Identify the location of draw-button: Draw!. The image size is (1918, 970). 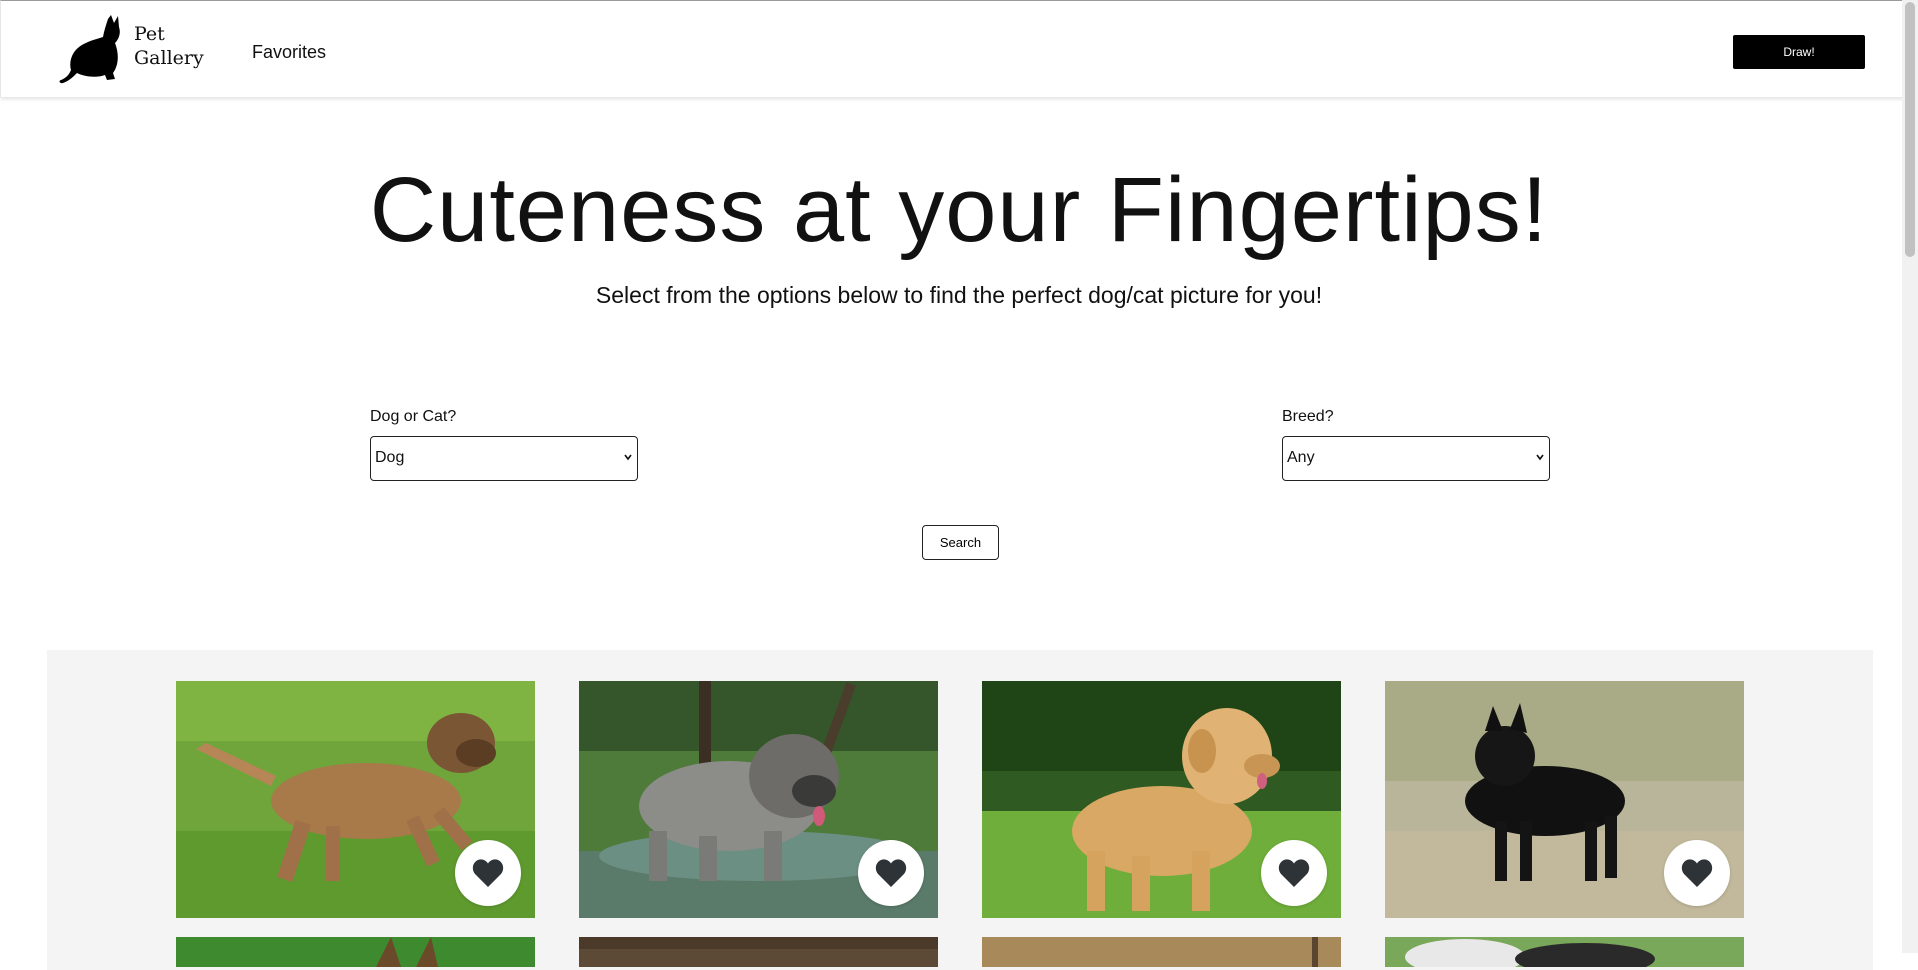
(1799, 52).